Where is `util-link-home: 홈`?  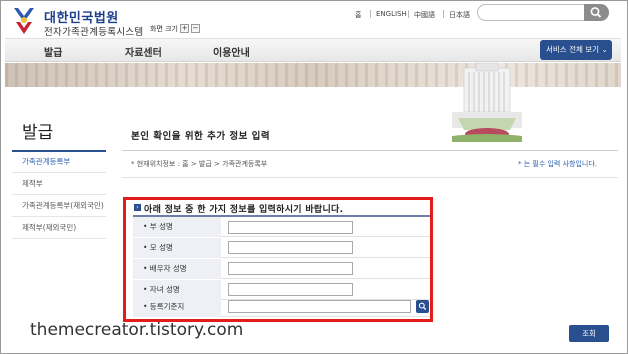 util-link-home: 홈 is located at coordinates (358, 15).